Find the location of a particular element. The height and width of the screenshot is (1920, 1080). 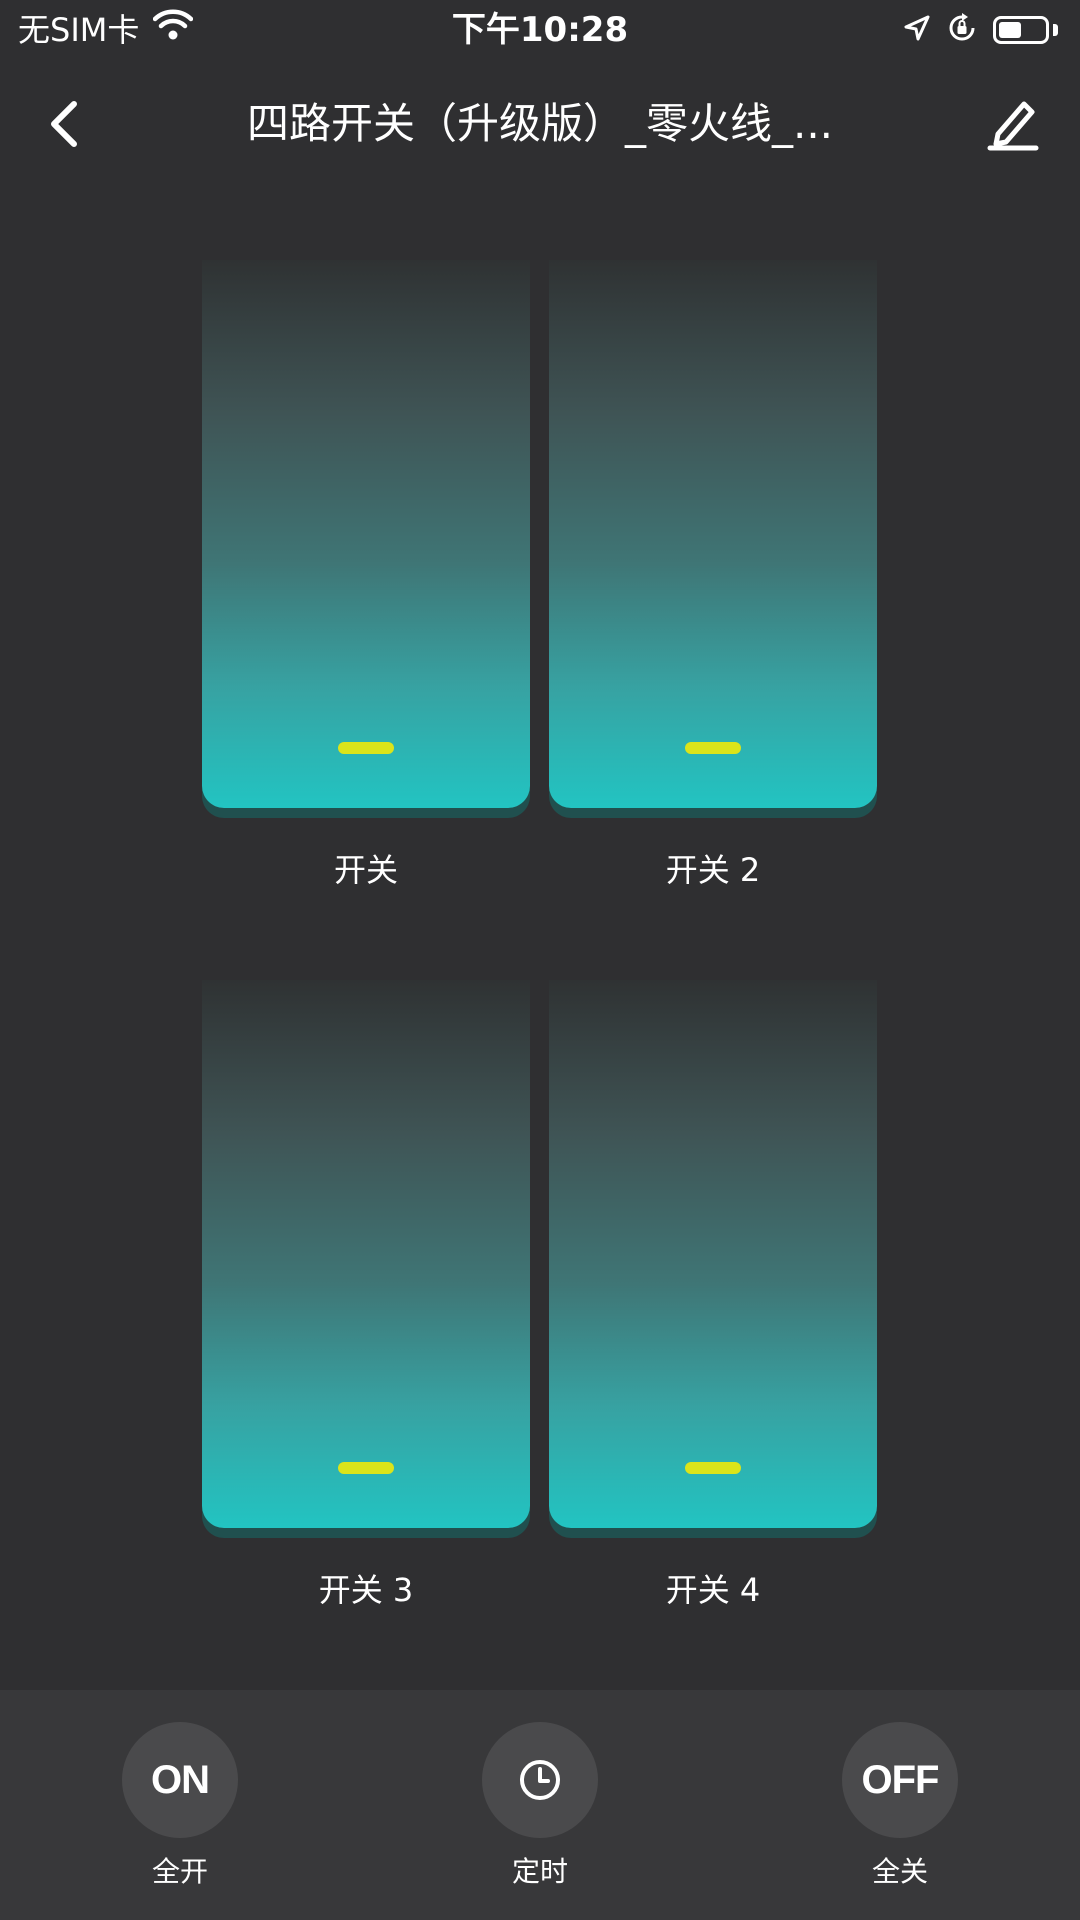

switch-1-label: 开关 is located at coordinates (365, 870).